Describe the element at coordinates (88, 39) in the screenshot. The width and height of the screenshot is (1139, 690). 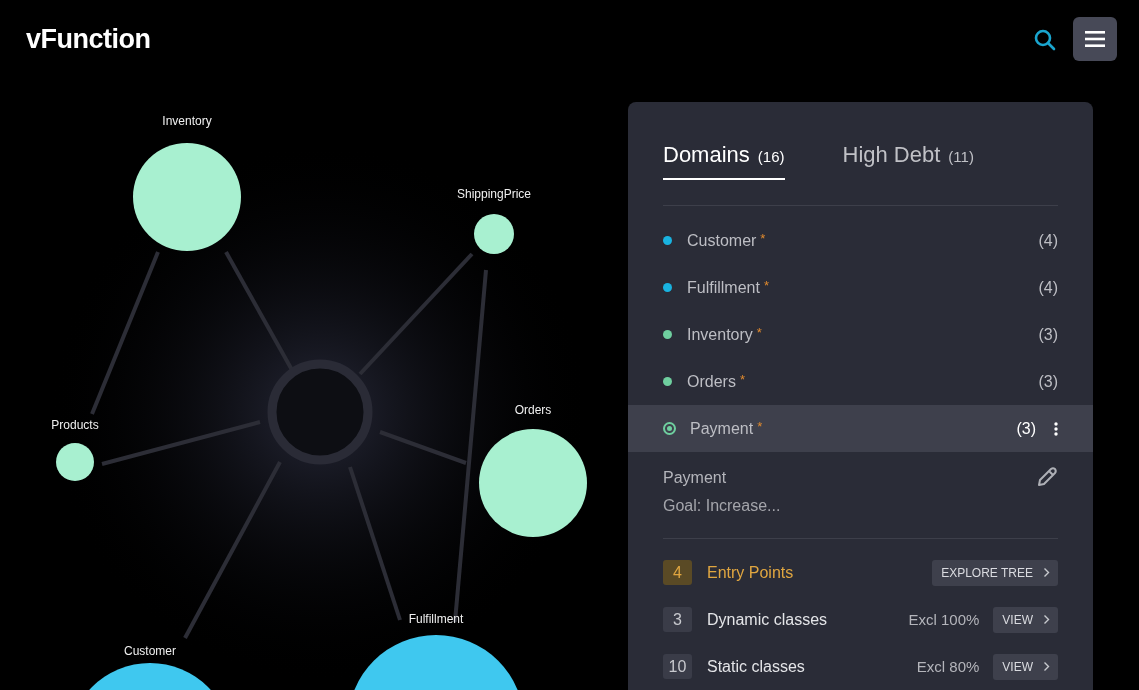
I see `logo: vFunction` at that location.